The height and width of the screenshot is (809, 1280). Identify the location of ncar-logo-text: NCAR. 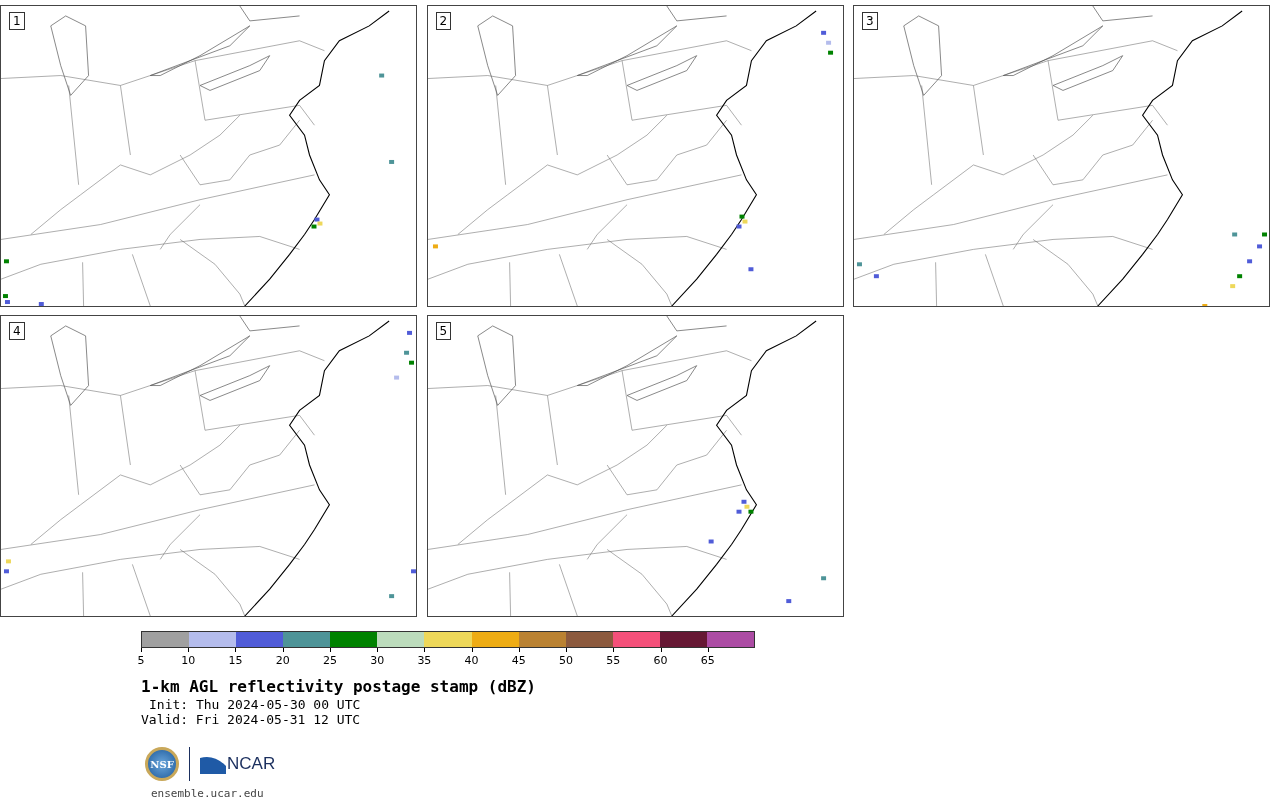
(251, 764).